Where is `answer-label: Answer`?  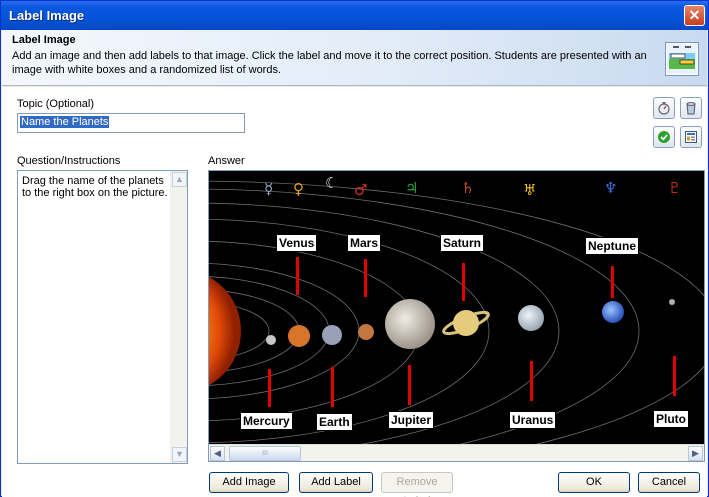
answer-label: Answer is located at coordinates (226, 161).